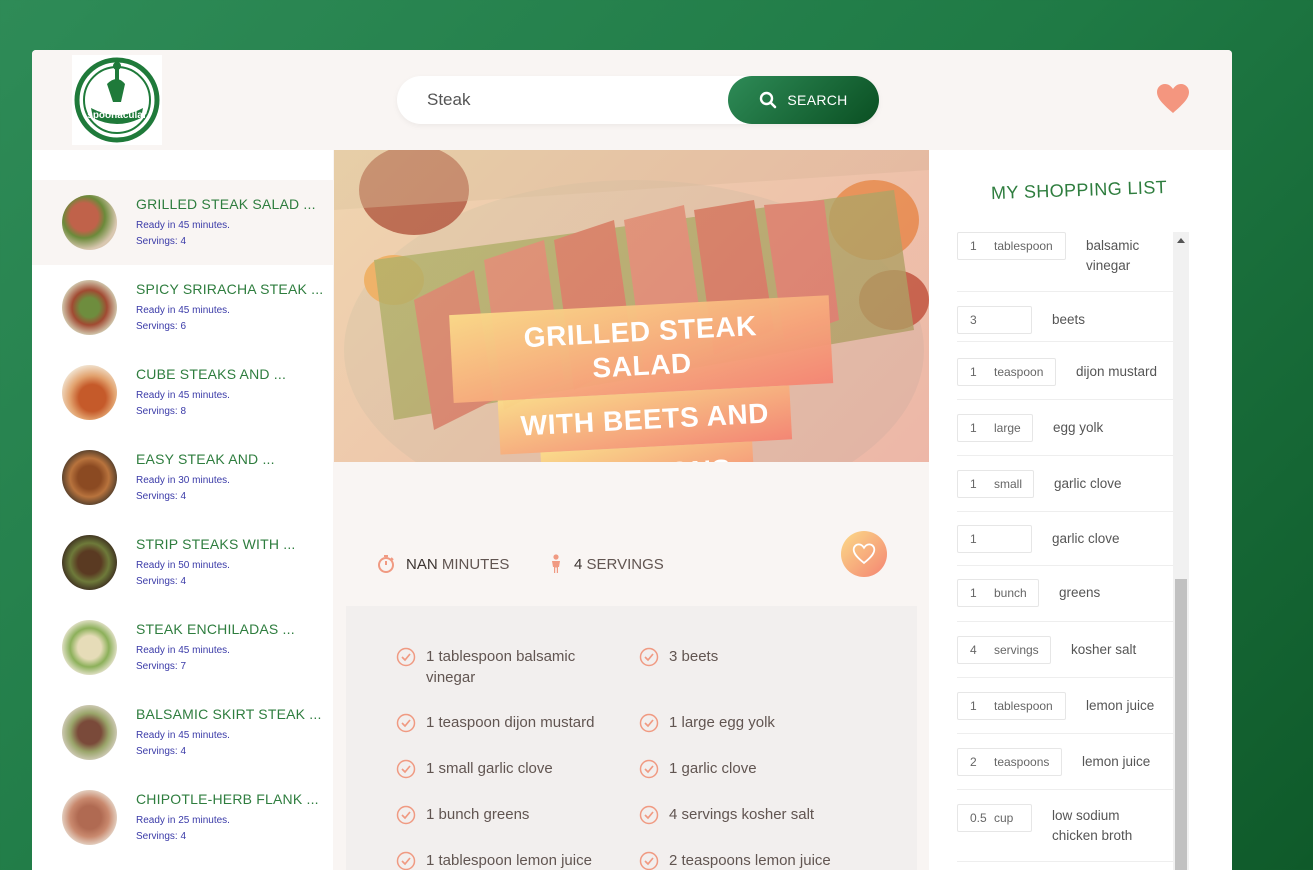 Image resolution: width=1313 pixels, height=870 pixels. What do you see at coordinates (1069, 319) in the screenshot?
I see `shopping-item-name: beets` at bounding box center [1069, 319].